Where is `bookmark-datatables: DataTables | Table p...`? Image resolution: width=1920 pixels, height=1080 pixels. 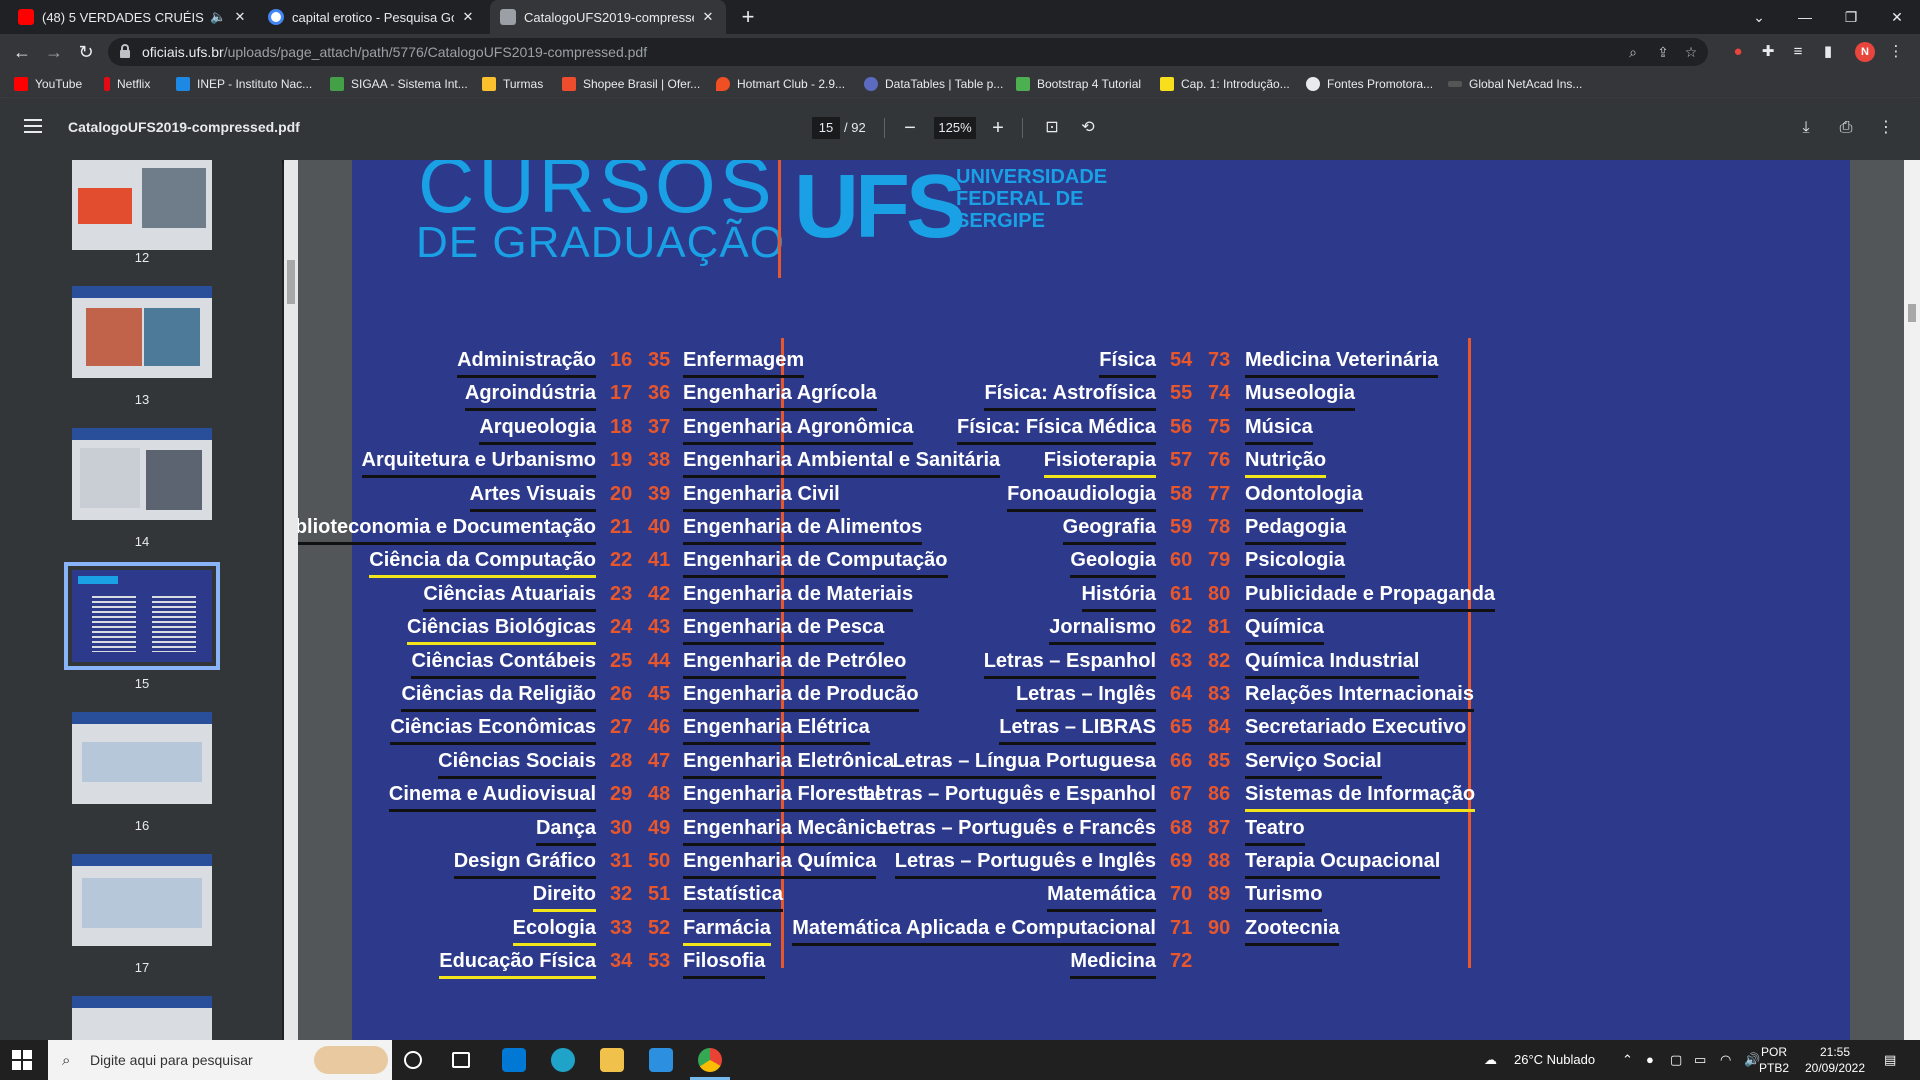 bookmark-datatables: DataTables | Table p... is located at coordinates (933, 84).